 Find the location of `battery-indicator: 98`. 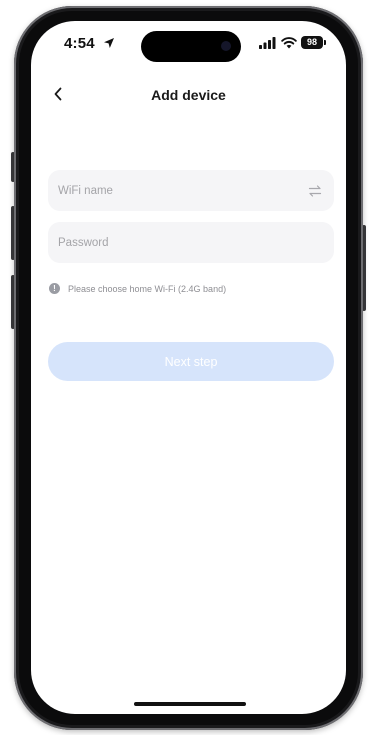

battery-indicator: 98 is located at coordinates (312, 42).